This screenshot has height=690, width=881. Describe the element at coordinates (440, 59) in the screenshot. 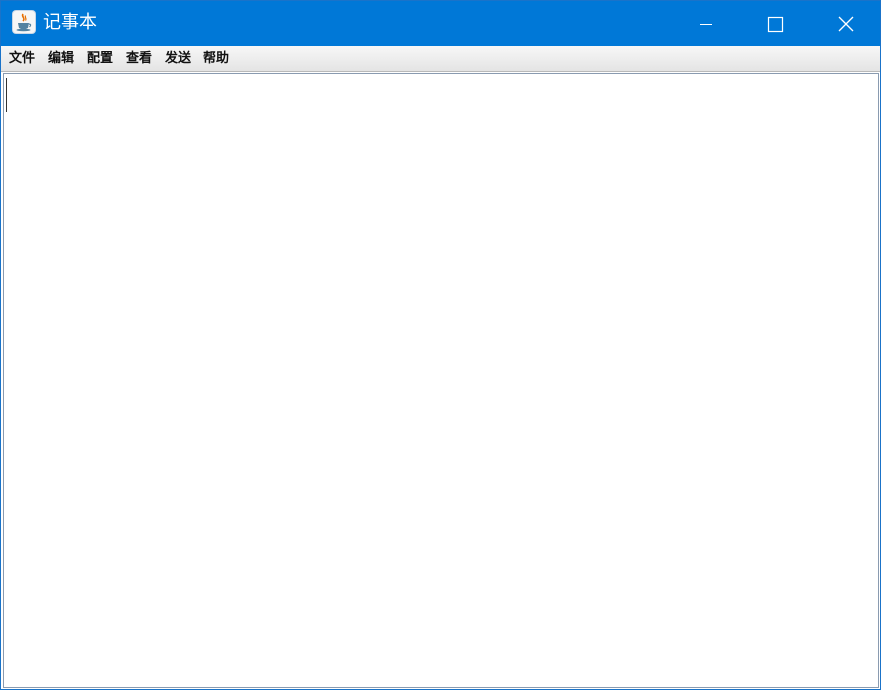

I see `menu-bar: 文件 编辑 配置 查看 发送 帮助` at that location.